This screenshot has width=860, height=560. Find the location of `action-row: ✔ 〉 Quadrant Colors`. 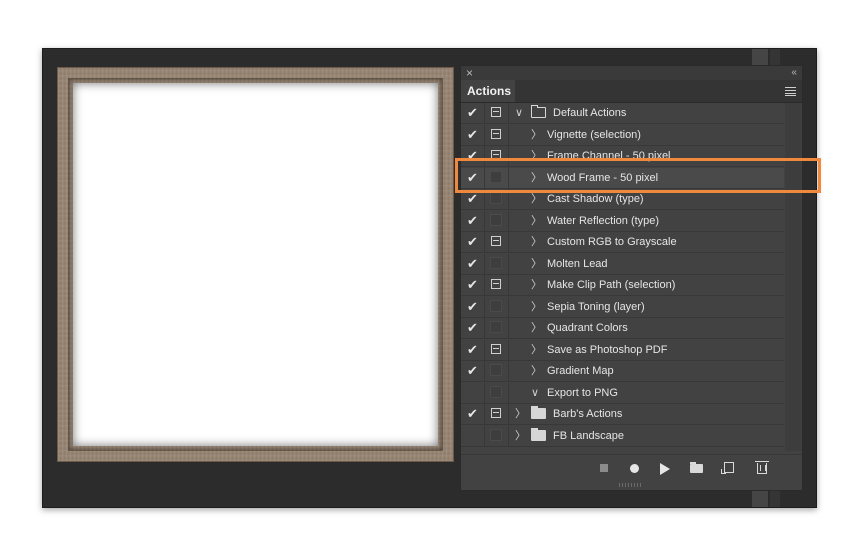

action-row: ✔ 〉 Quadrant Colors is located at coordinates (622, 328).